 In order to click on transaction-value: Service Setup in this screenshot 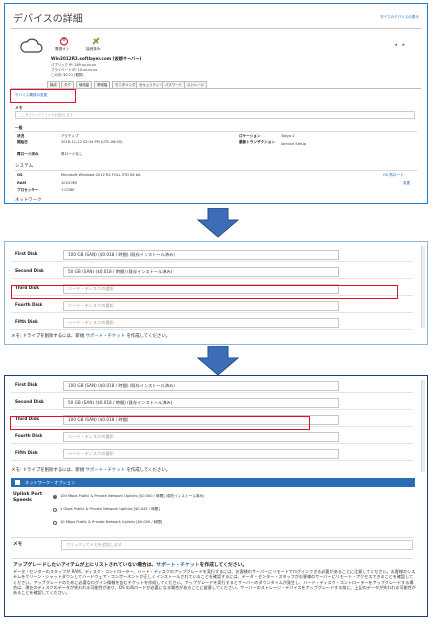, I will do `click(293, 144)`.